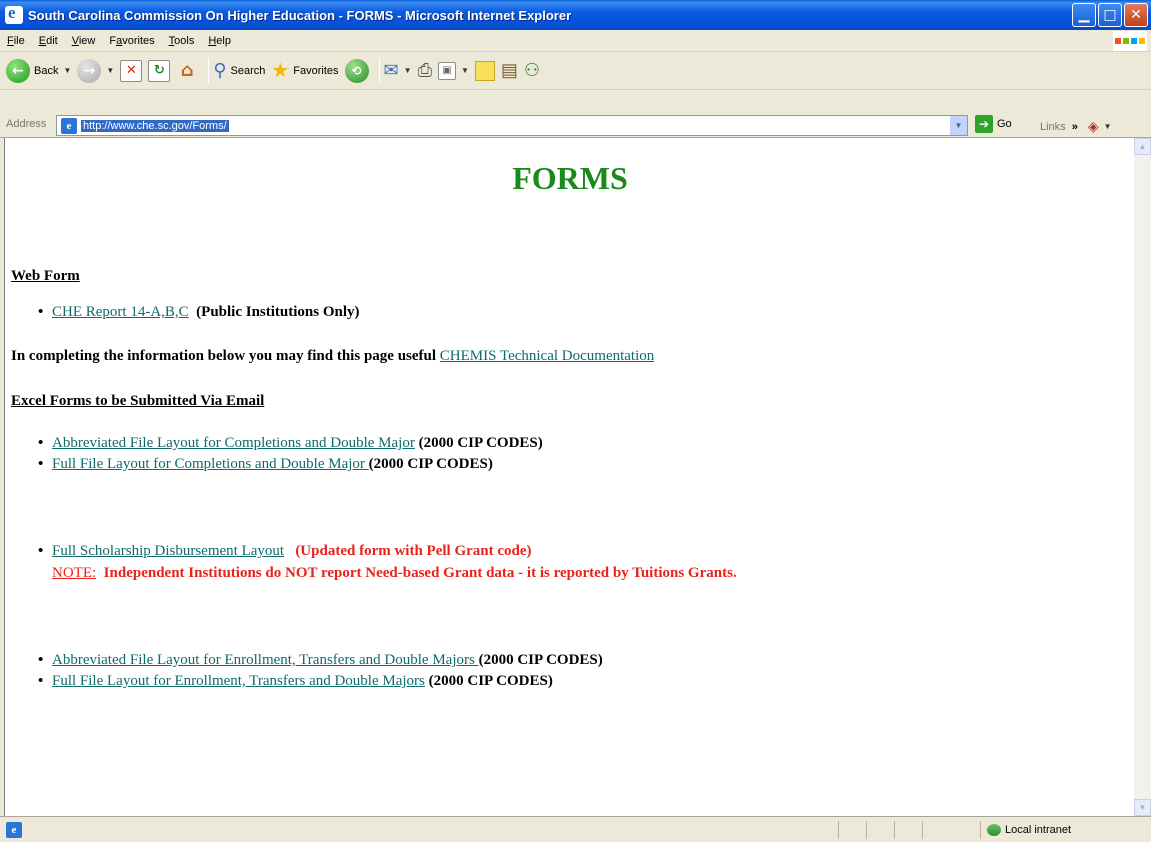 The width and height of the screenshot is (1151, 842). I want to click on forward-dropdown-icon: ▼, so click(110, 70).